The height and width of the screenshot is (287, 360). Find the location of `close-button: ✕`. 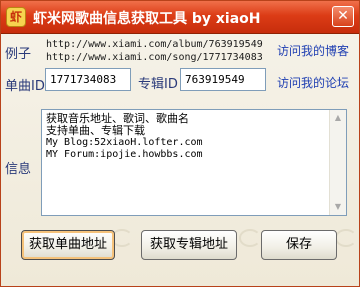

close-button: ✕ is located at coordinates (343, 16).